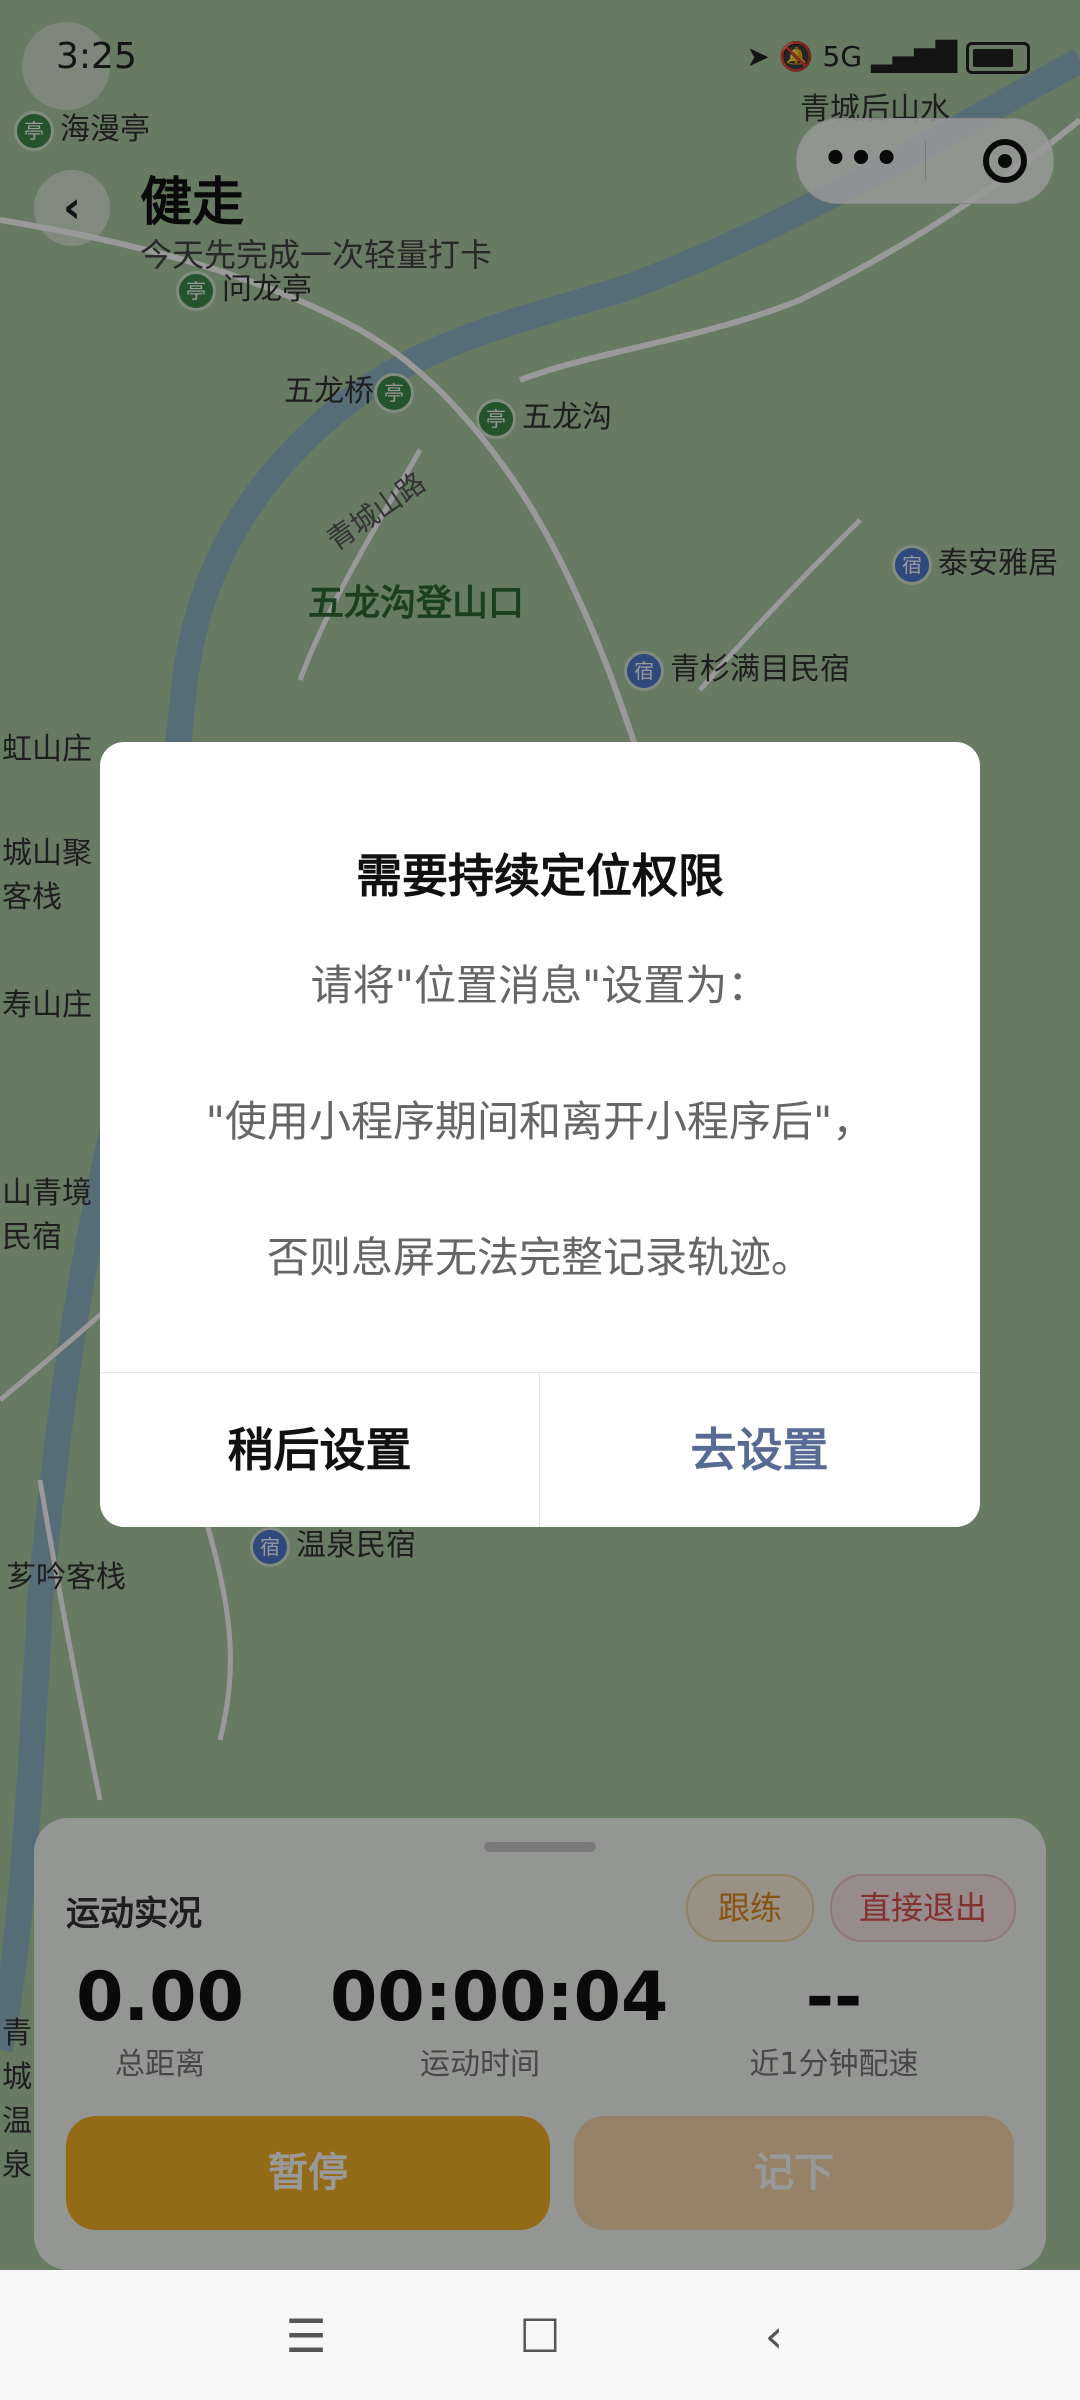  I want to click on dialog-message-line: 否则息屏无法完整记录轨迹。, so click(539, 1257).